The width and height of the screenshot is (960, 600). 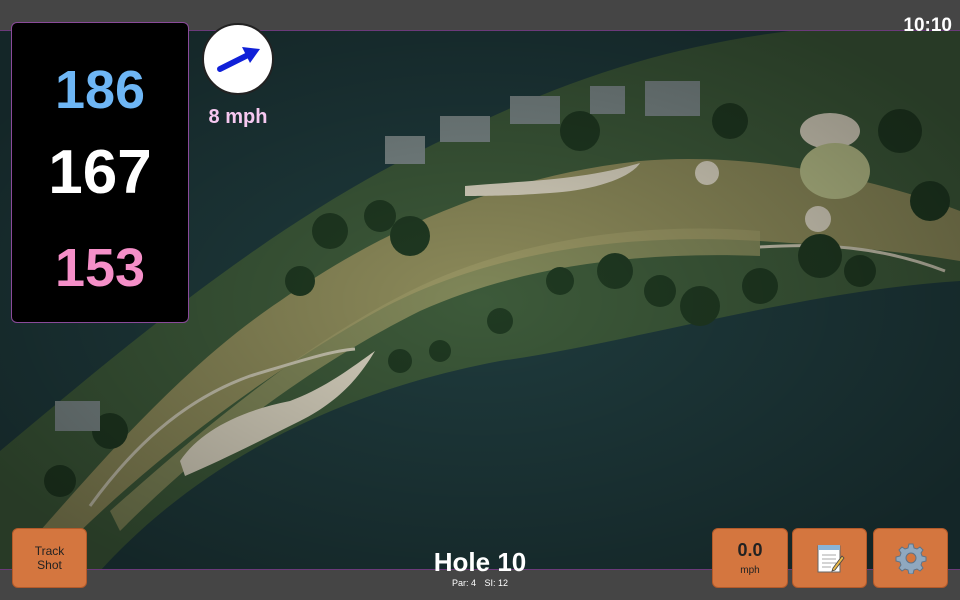 What do you see at coordinates (480, 562) in the screenshot?
I see `hole-title: Hole 10` at bounding box center [480, 562].